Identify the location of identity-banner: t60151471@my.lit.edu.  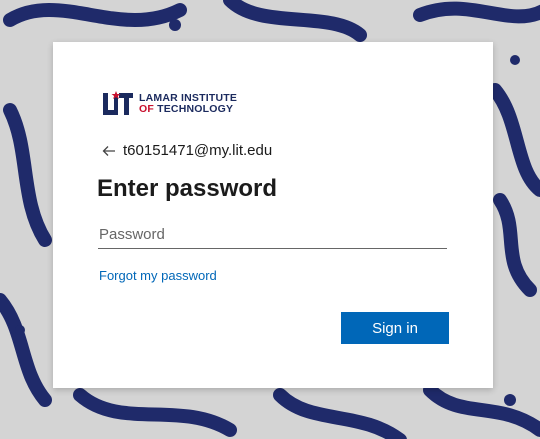
(186, 150).